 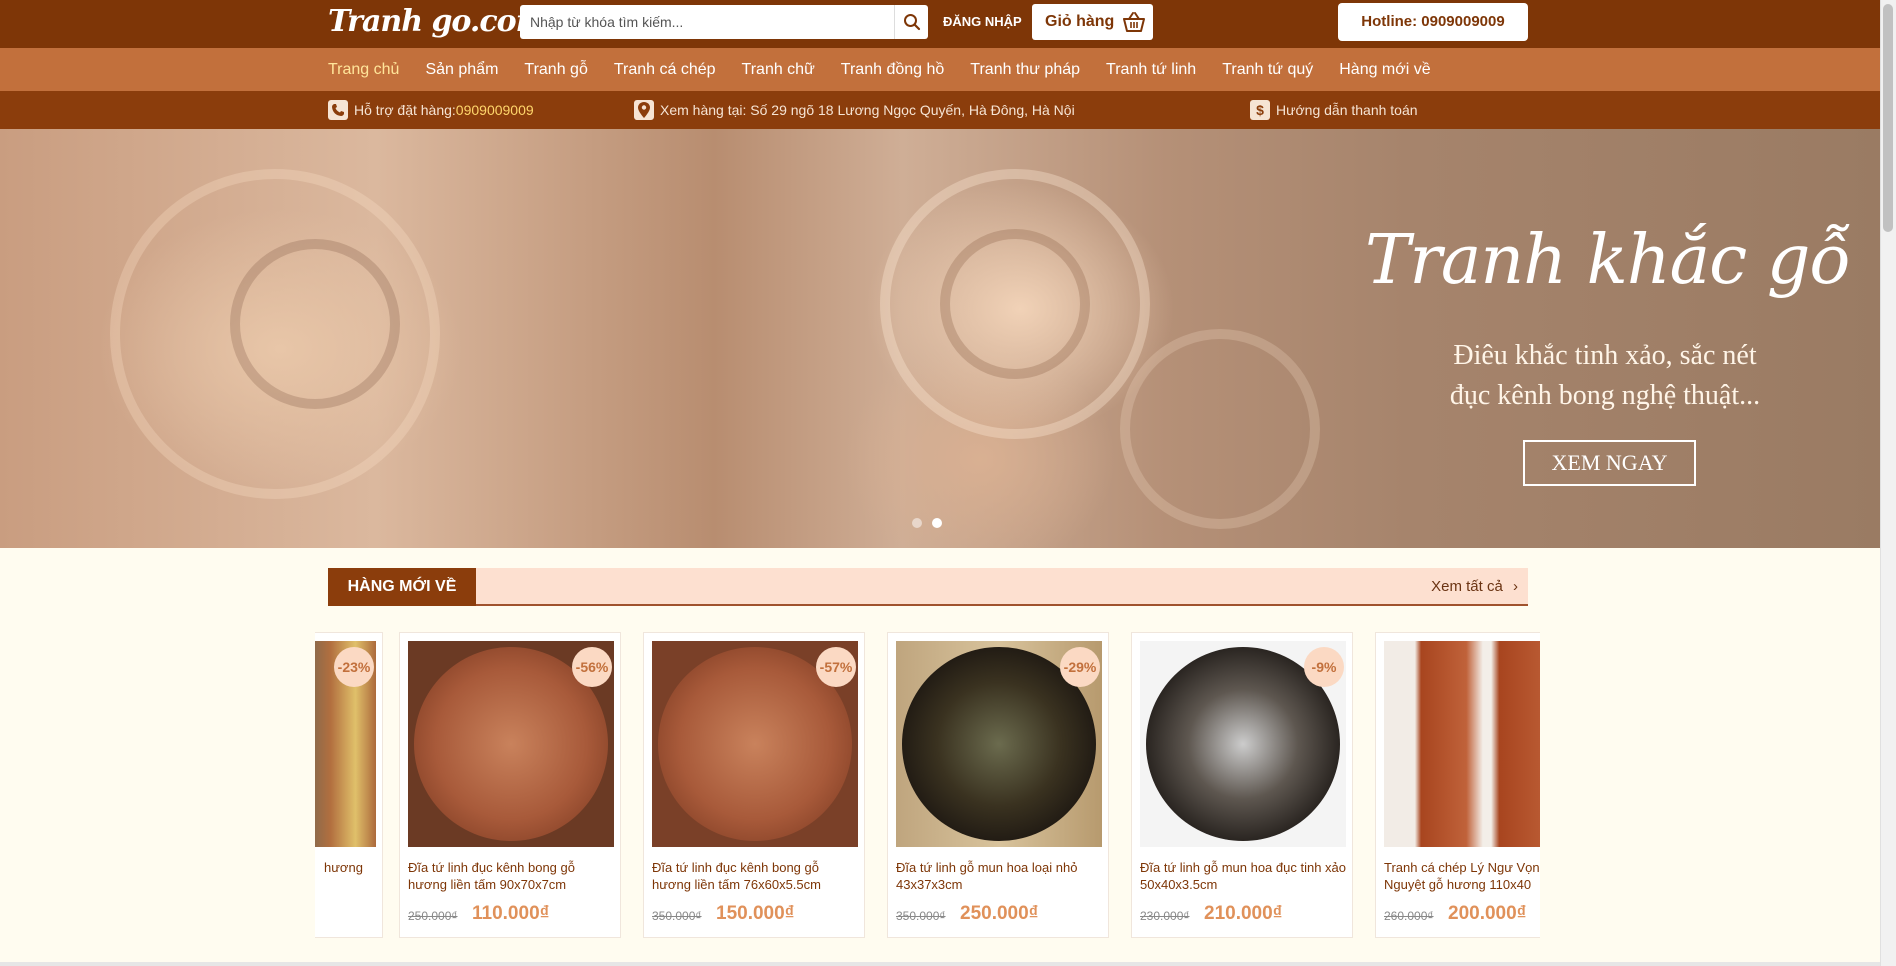 I want to click on old-price: 250.000₫, so click(x=433, y=916).